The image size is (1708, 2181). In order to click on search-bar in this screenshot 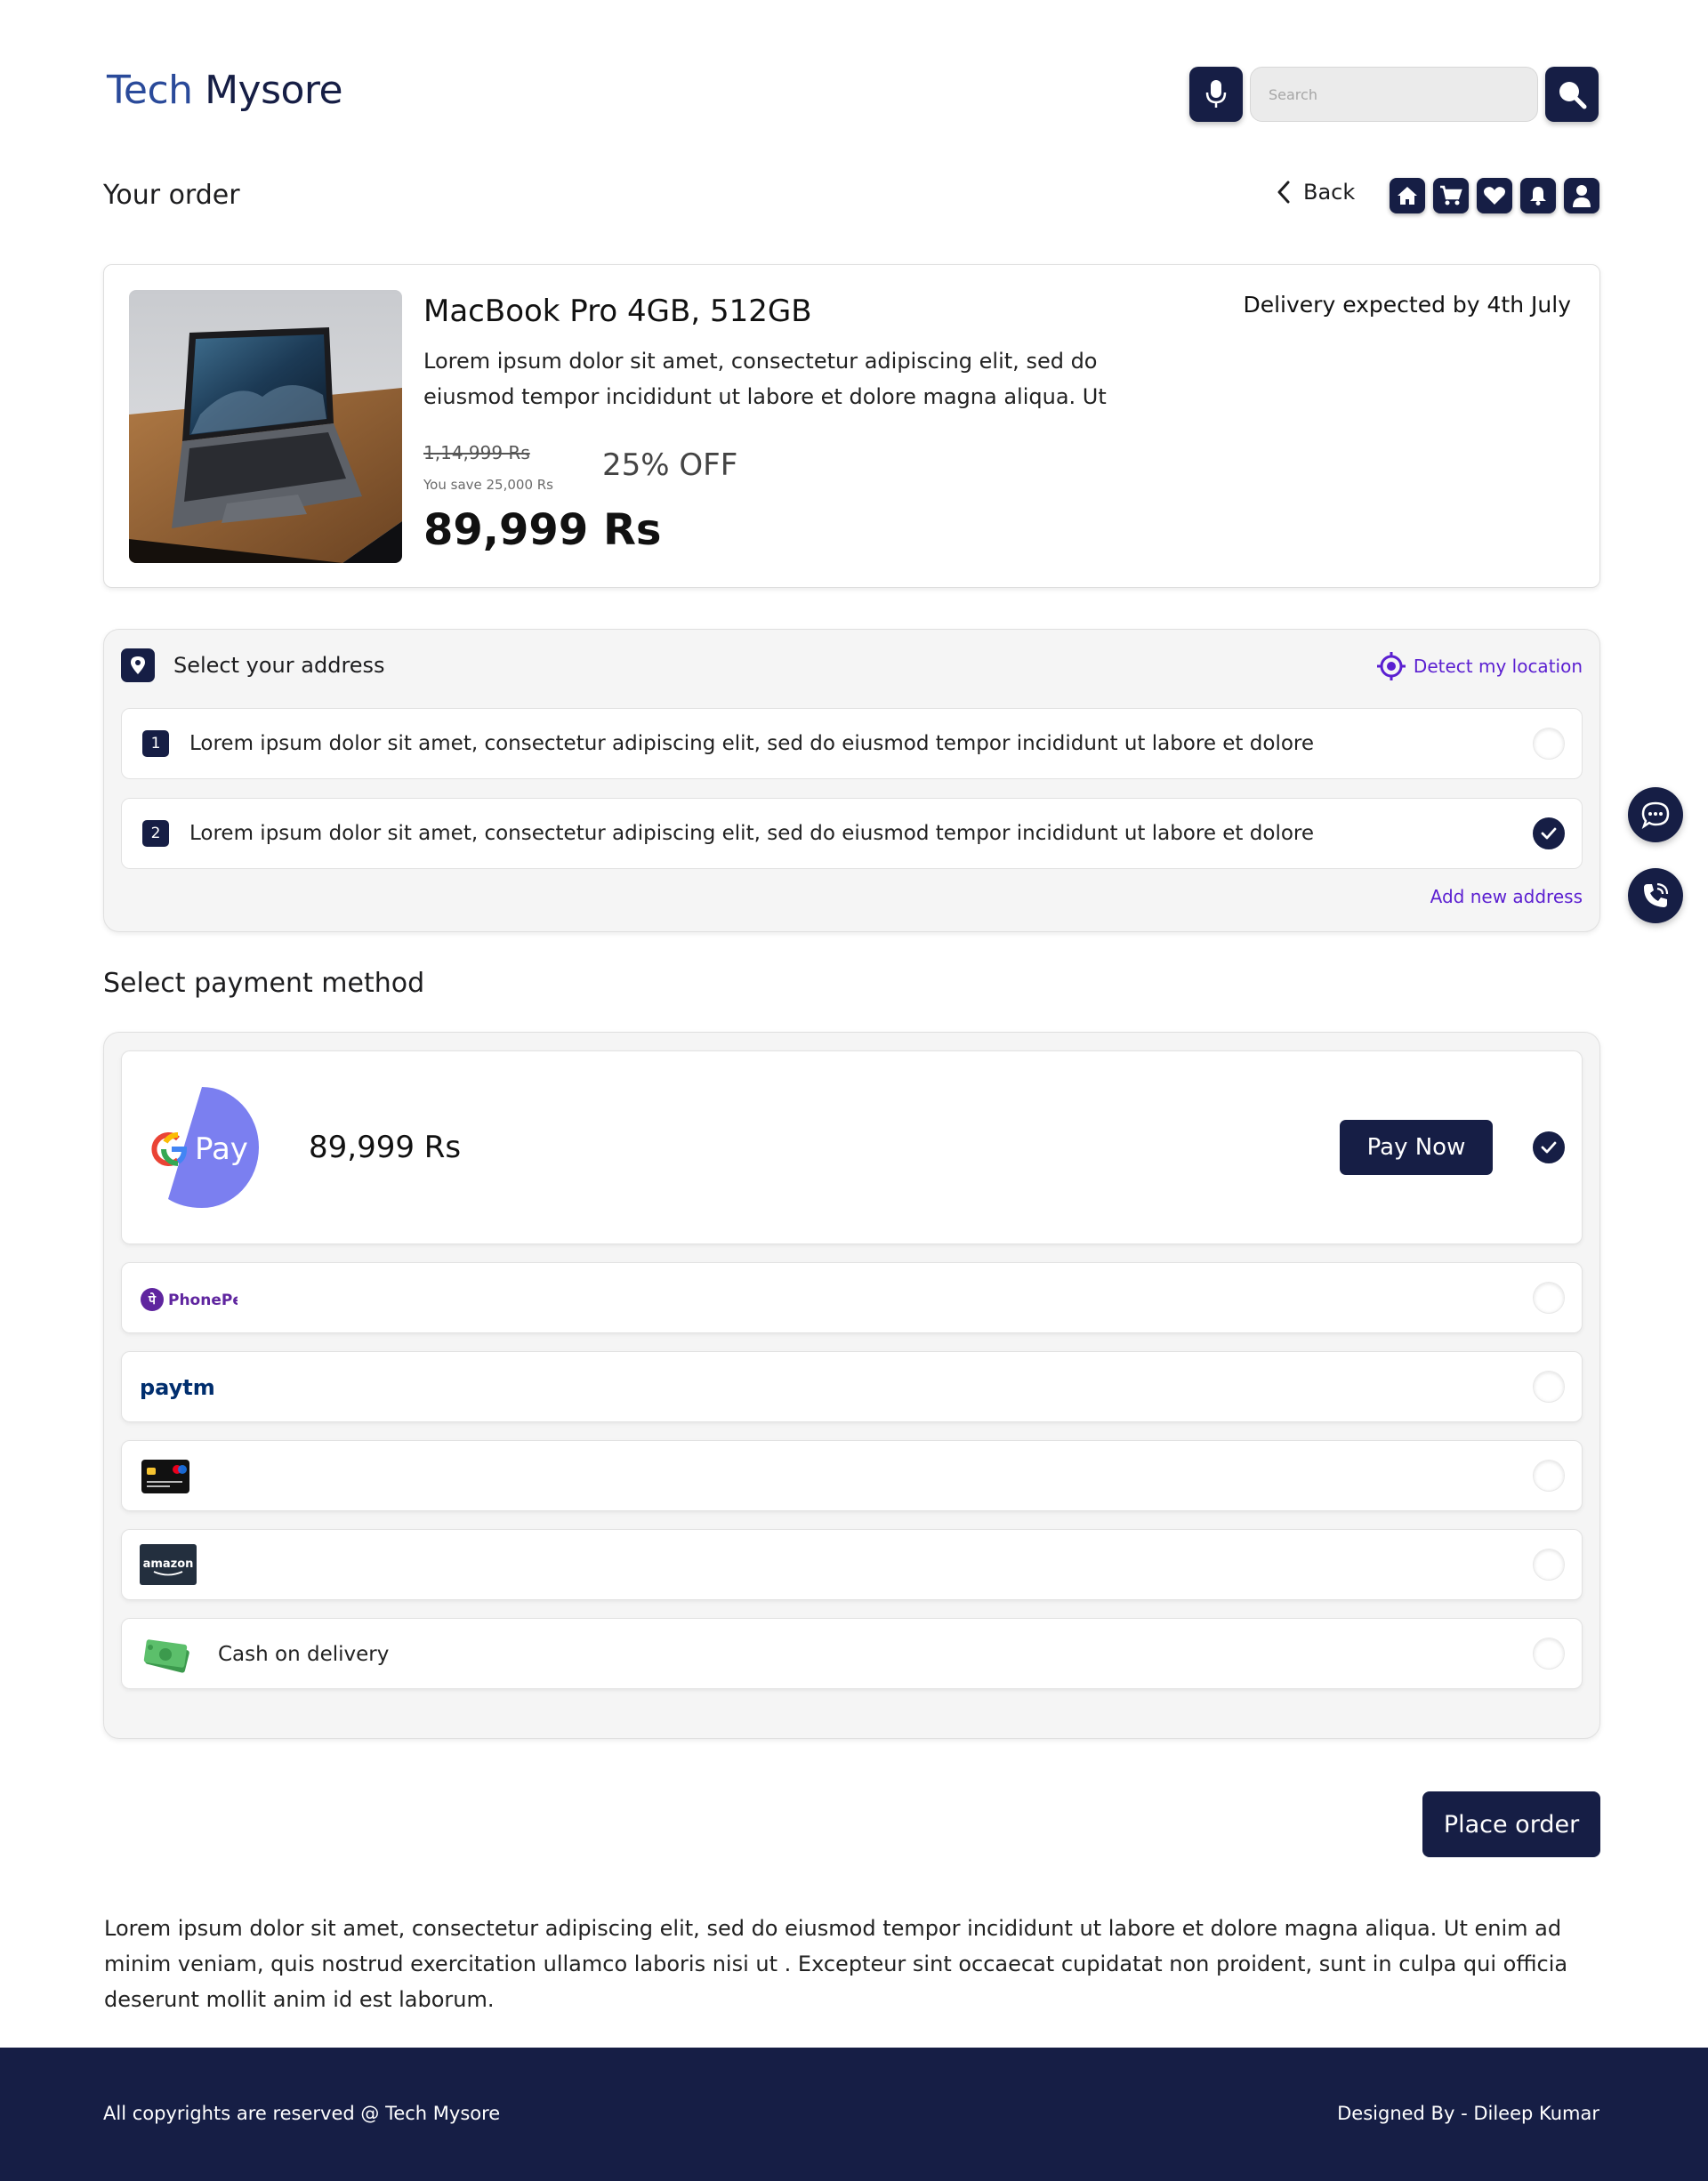, I will do `click(1394, 94)`.